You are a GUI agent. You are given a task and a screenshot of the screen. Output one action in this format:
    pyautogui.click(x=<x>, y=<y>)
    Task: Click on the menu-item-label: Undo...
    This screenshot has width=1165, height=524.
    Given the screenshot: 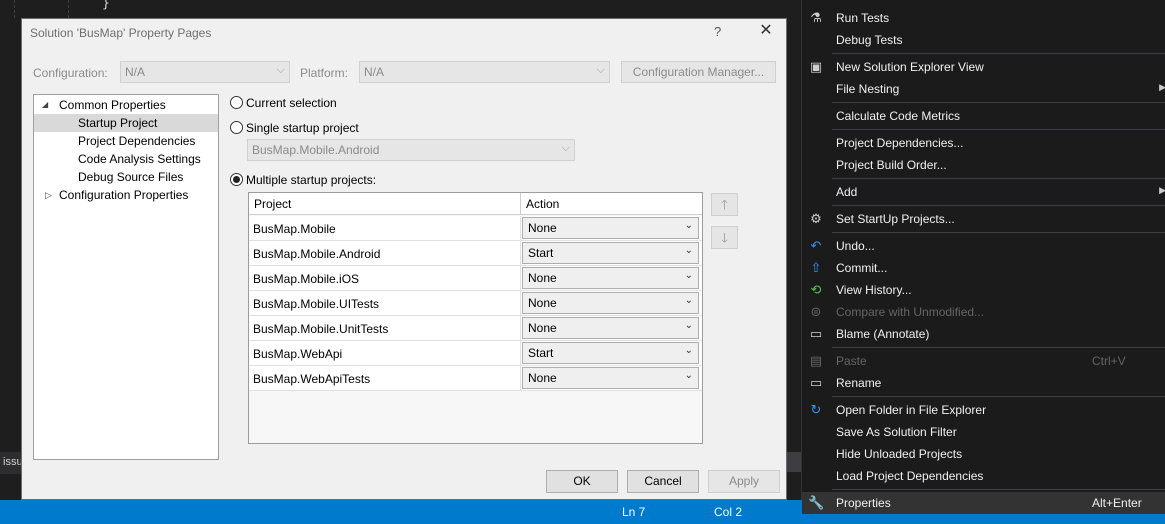 What is the action you would take?
    pyautogui.click(x=855, y=246)
    